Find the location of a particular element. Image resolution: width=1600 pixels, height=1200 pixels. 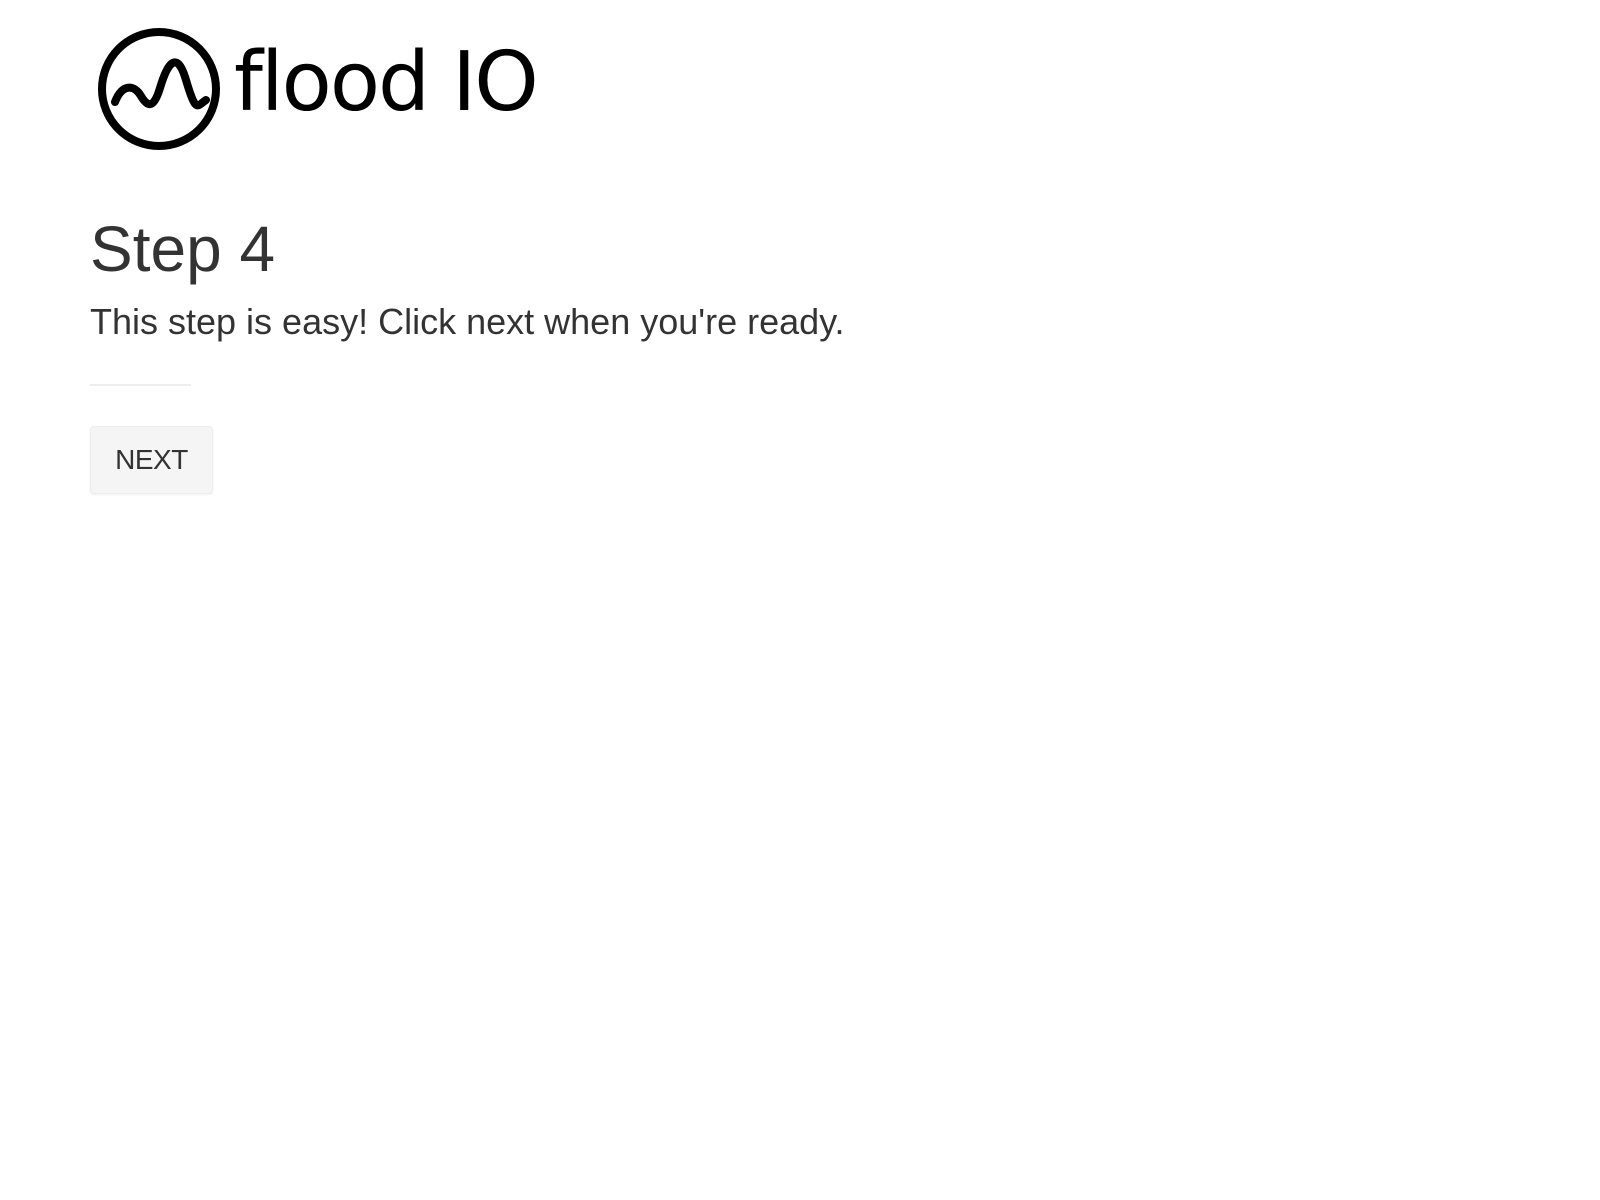

flood-io-logo: flood IO is located at coordinates (317, 89).